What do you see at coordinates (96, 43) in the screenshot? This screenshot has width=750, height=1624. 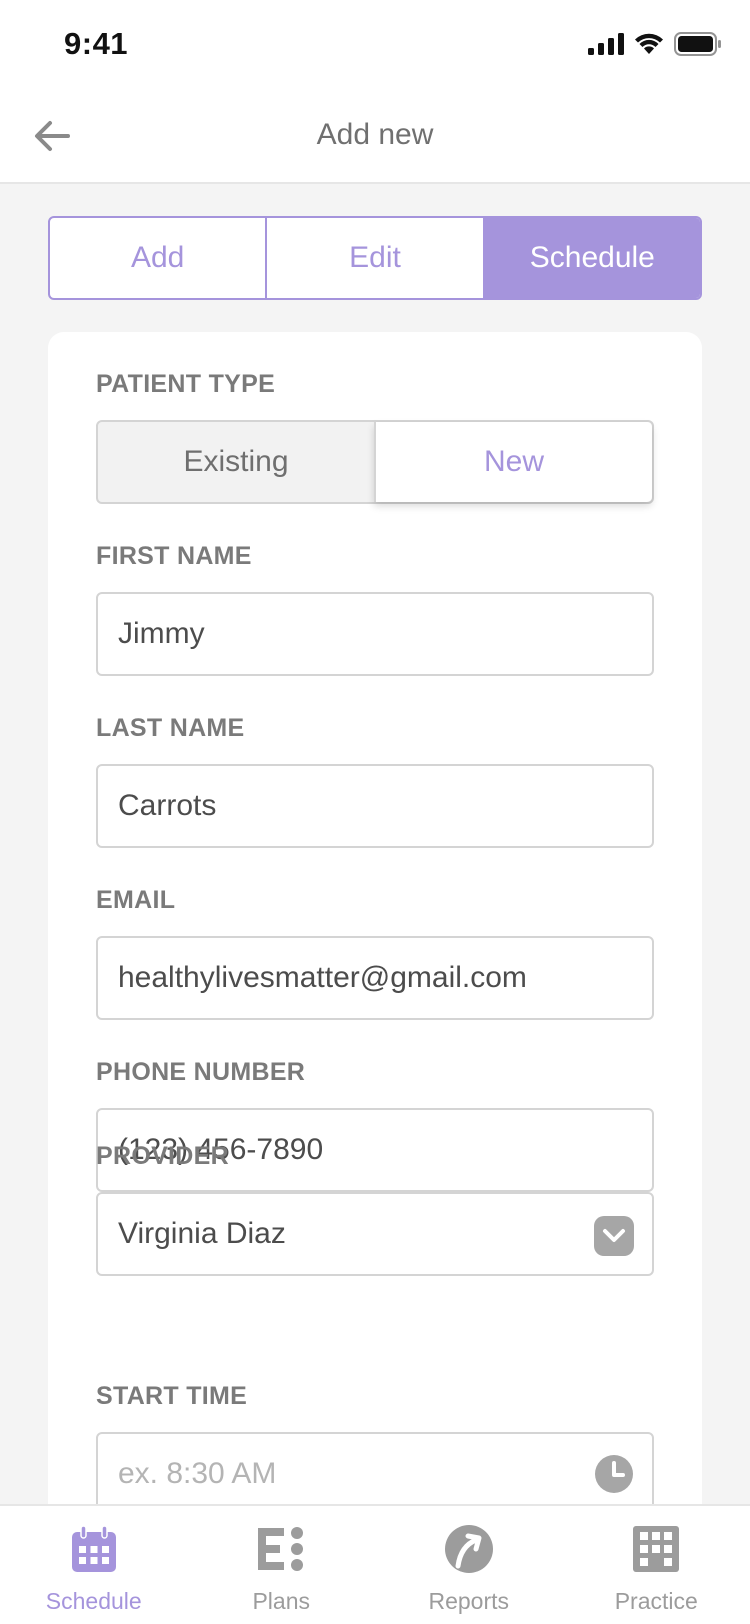 I see `status-time: 9:41` at bounding box center [96, 43].